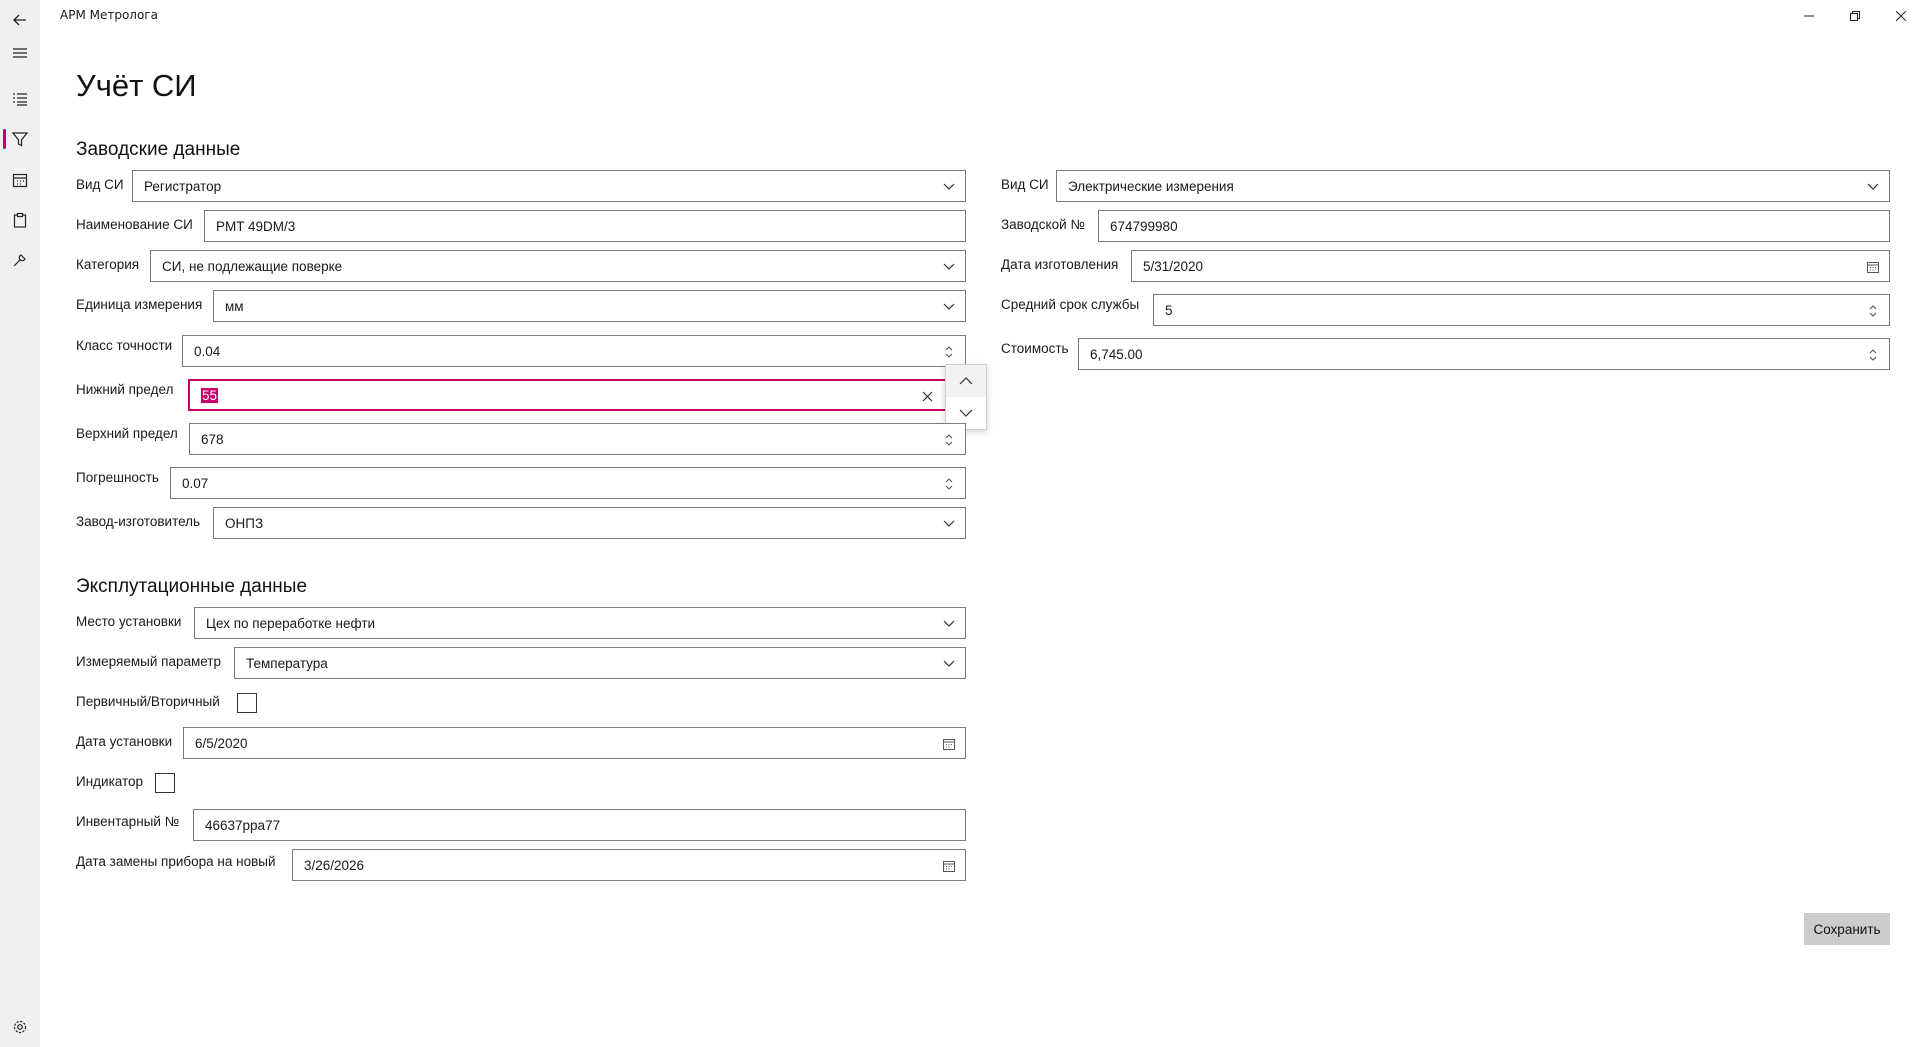 Image resolution: width=1919 pixels, height=1047 pixels. What do you see at coordinates (1484, 354) in the screenshot?
I see `stoimost-numberbox: 6,745.00` at bounding box center [1484, 354].